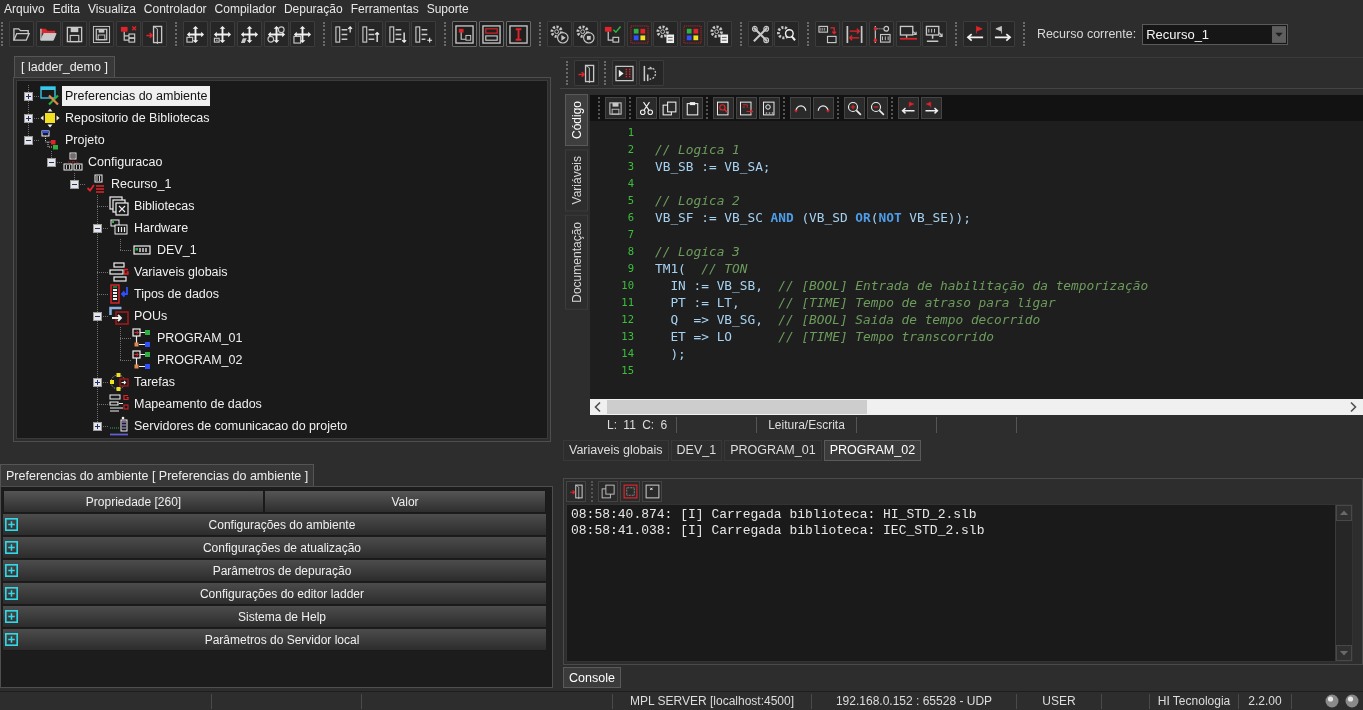 Image resolution: width=1363 pixels, height=710 pixels. I want to click on tree-item: Recurso_1, so click(141, 184).